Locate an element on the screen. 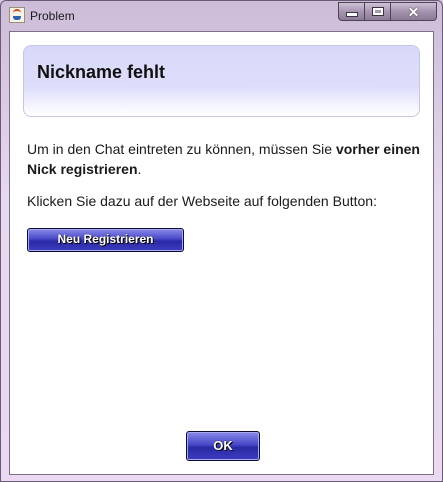  ok-button: OK is located at coordinates (223, 446).